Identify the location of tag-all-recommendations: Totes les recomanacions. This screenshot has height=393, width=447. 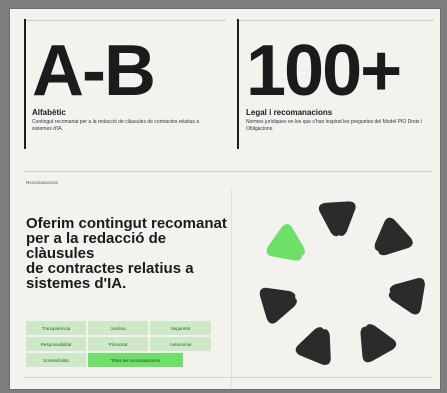
(135, 360).